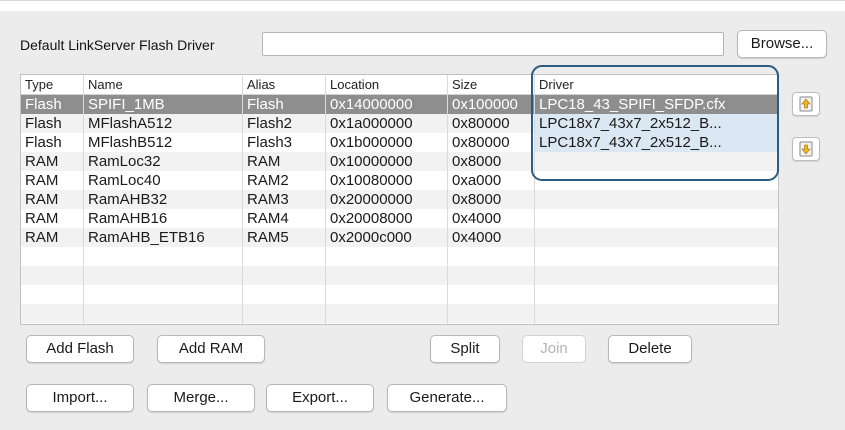 The width and height of the screenshot is (845, 430). Describe the element at coordinates (211, 349) in the screenshot. I see `add-ram-button: Add RAM` at that location.